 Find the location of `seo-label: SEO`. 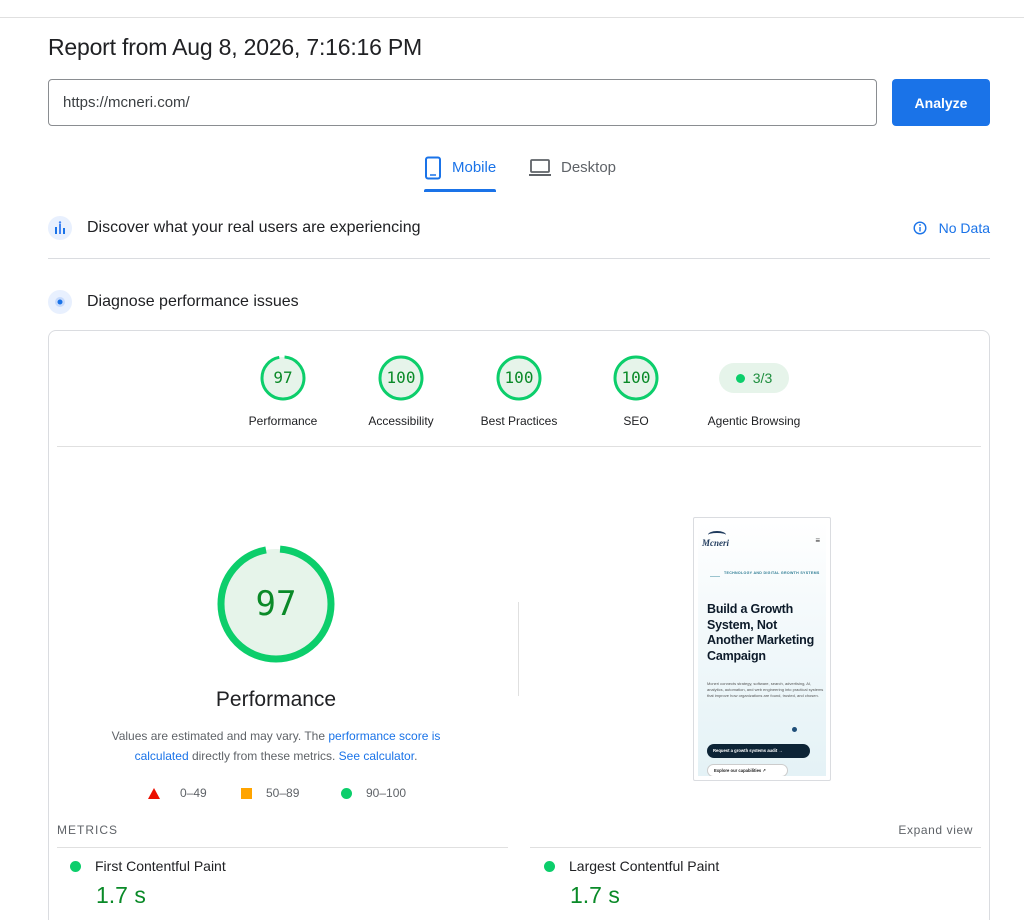

seo-label: SEO is located at coordinates (636, 421).